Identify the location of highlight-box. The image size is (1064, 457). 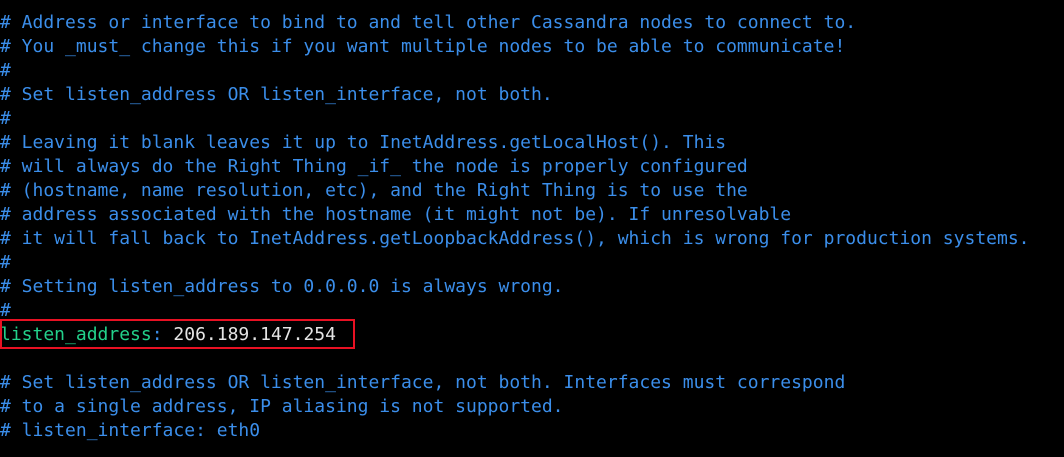
(177, 334).